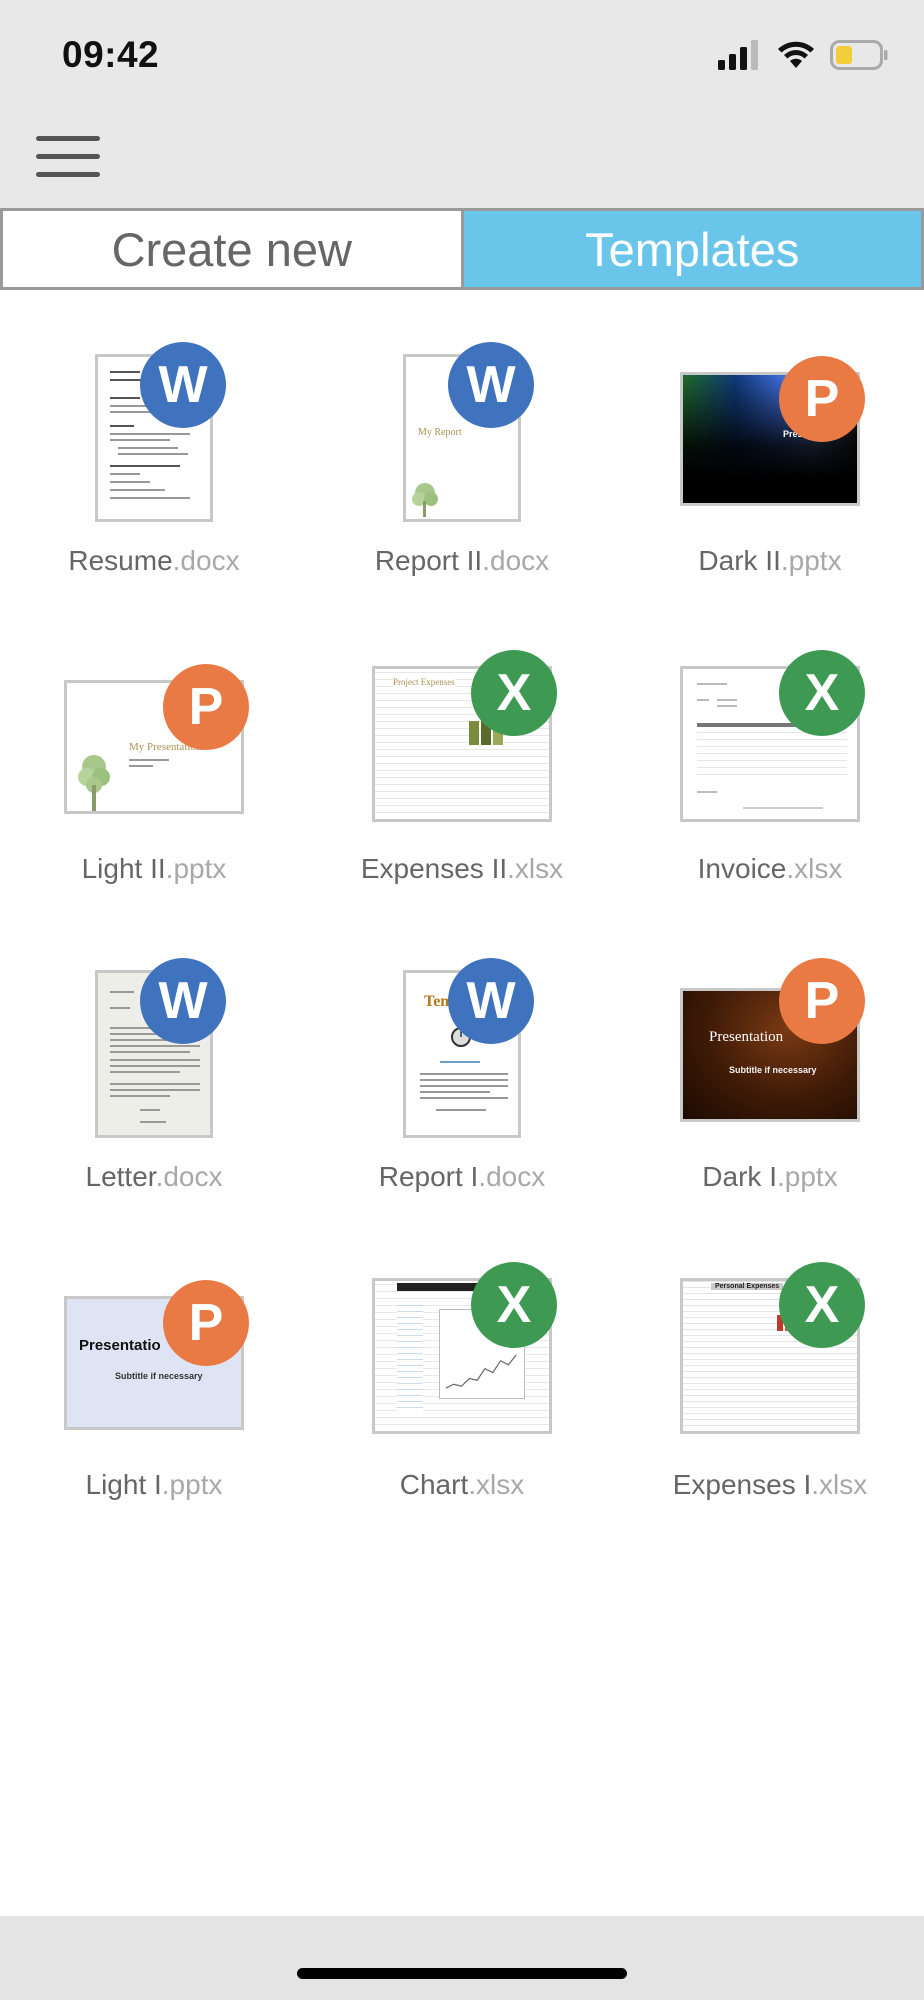  What do you see at coordinates (462, 1958) in the screenshot?
I see `bottom-bar` at bounding box center [462, 1958].